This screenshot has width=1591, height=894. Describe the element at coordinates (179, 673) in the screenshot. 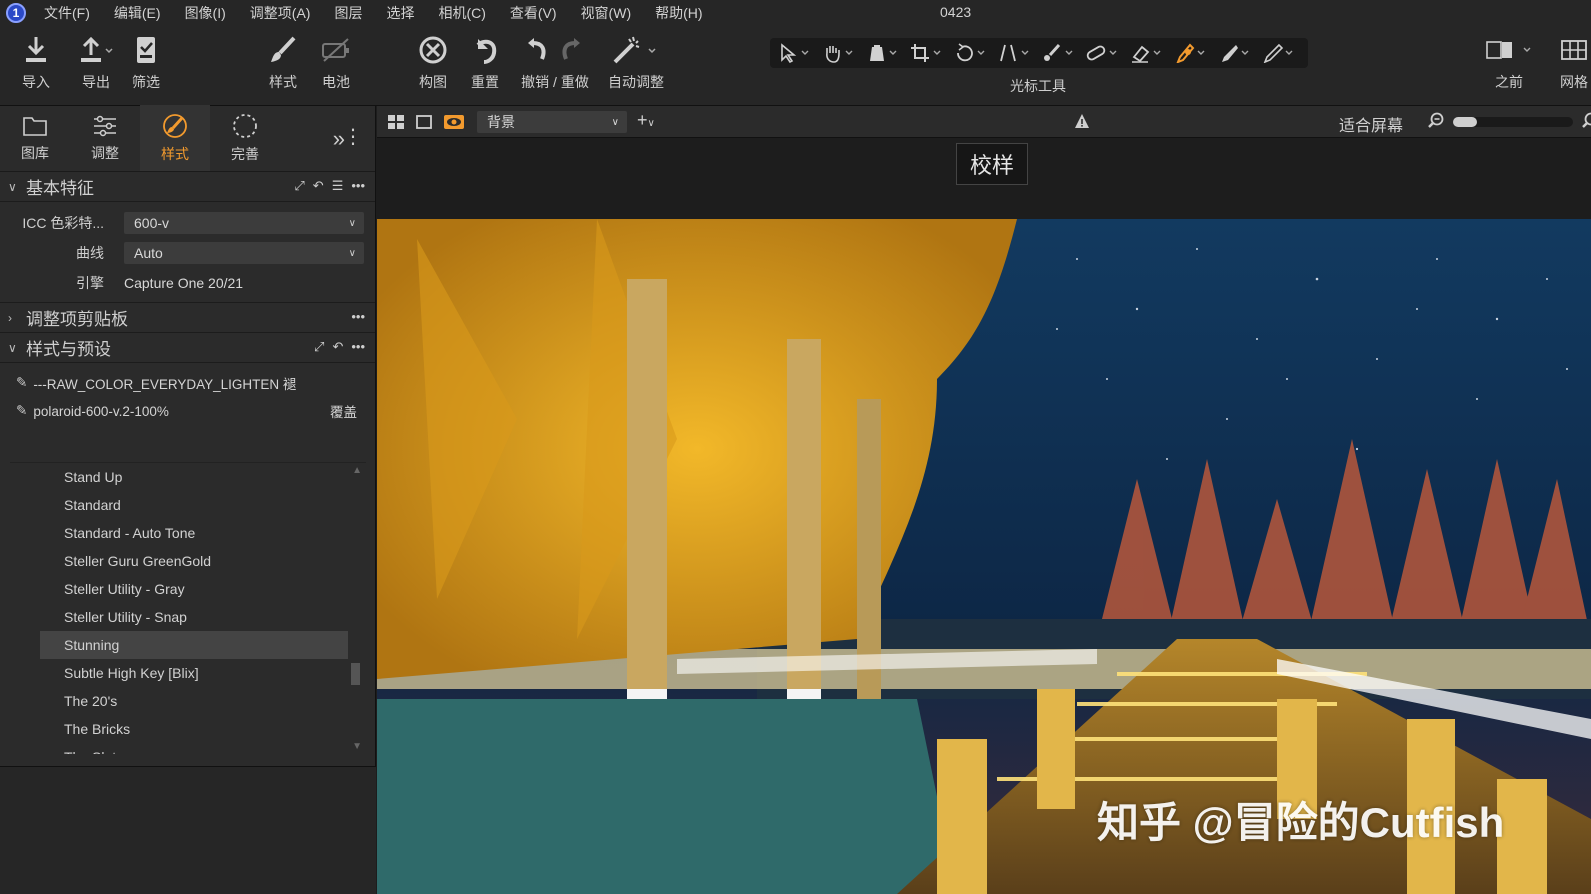

I see `list-item: Subtle High Key [Blix]` at that location.